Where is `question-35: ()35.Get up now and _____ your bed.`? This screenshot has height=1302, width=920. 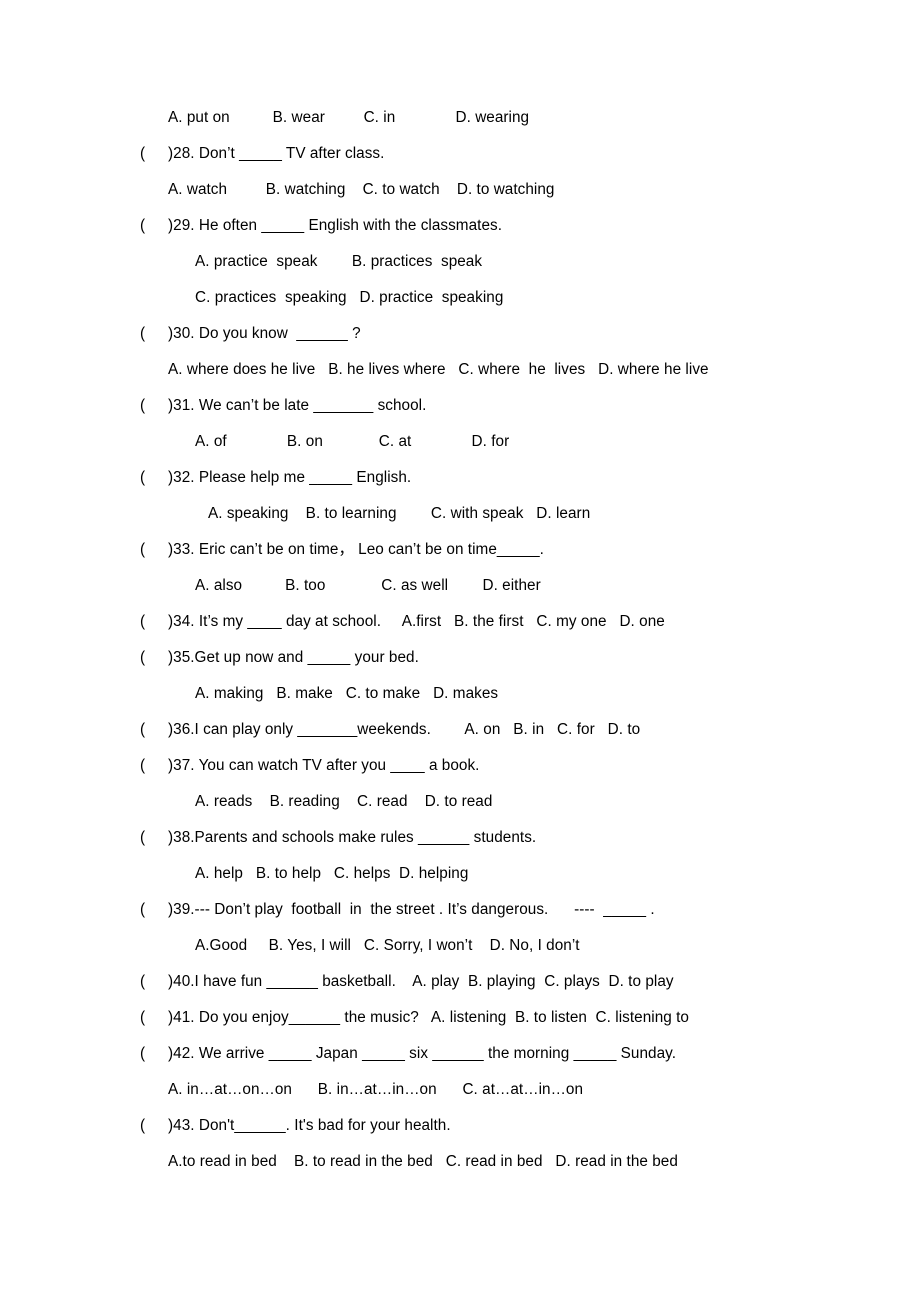 question-35: ()35.Get up now and _____ your bed. is located at coordinates (490, 658).